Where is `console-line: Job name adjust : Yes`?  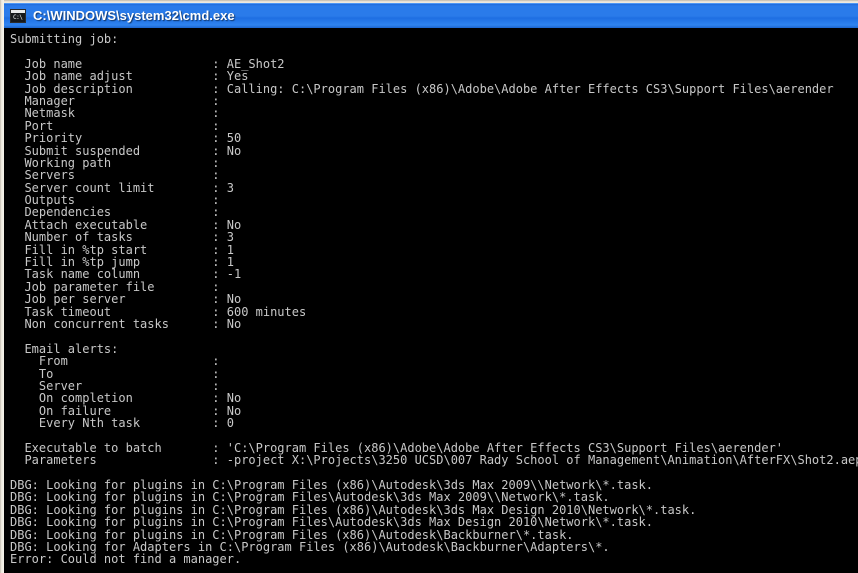 console-line: Job name adjust : Yes is located at coordinates (129, 76).